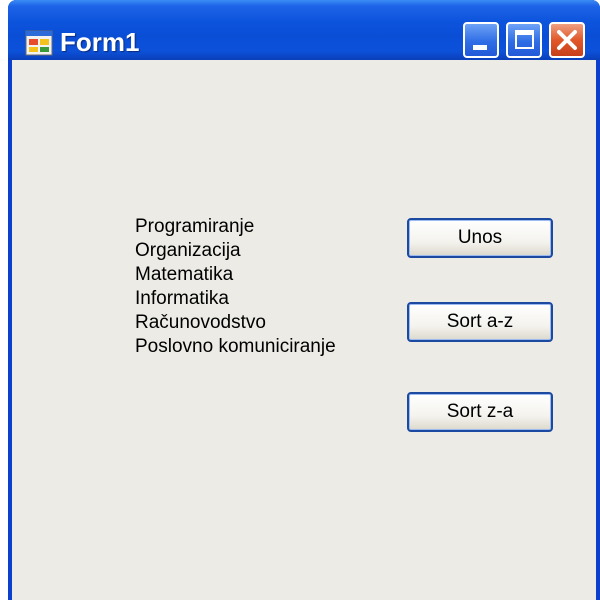 This screenshot has height=600, width=600. I want to click on list-item: Programiranje, so click(195, 226).